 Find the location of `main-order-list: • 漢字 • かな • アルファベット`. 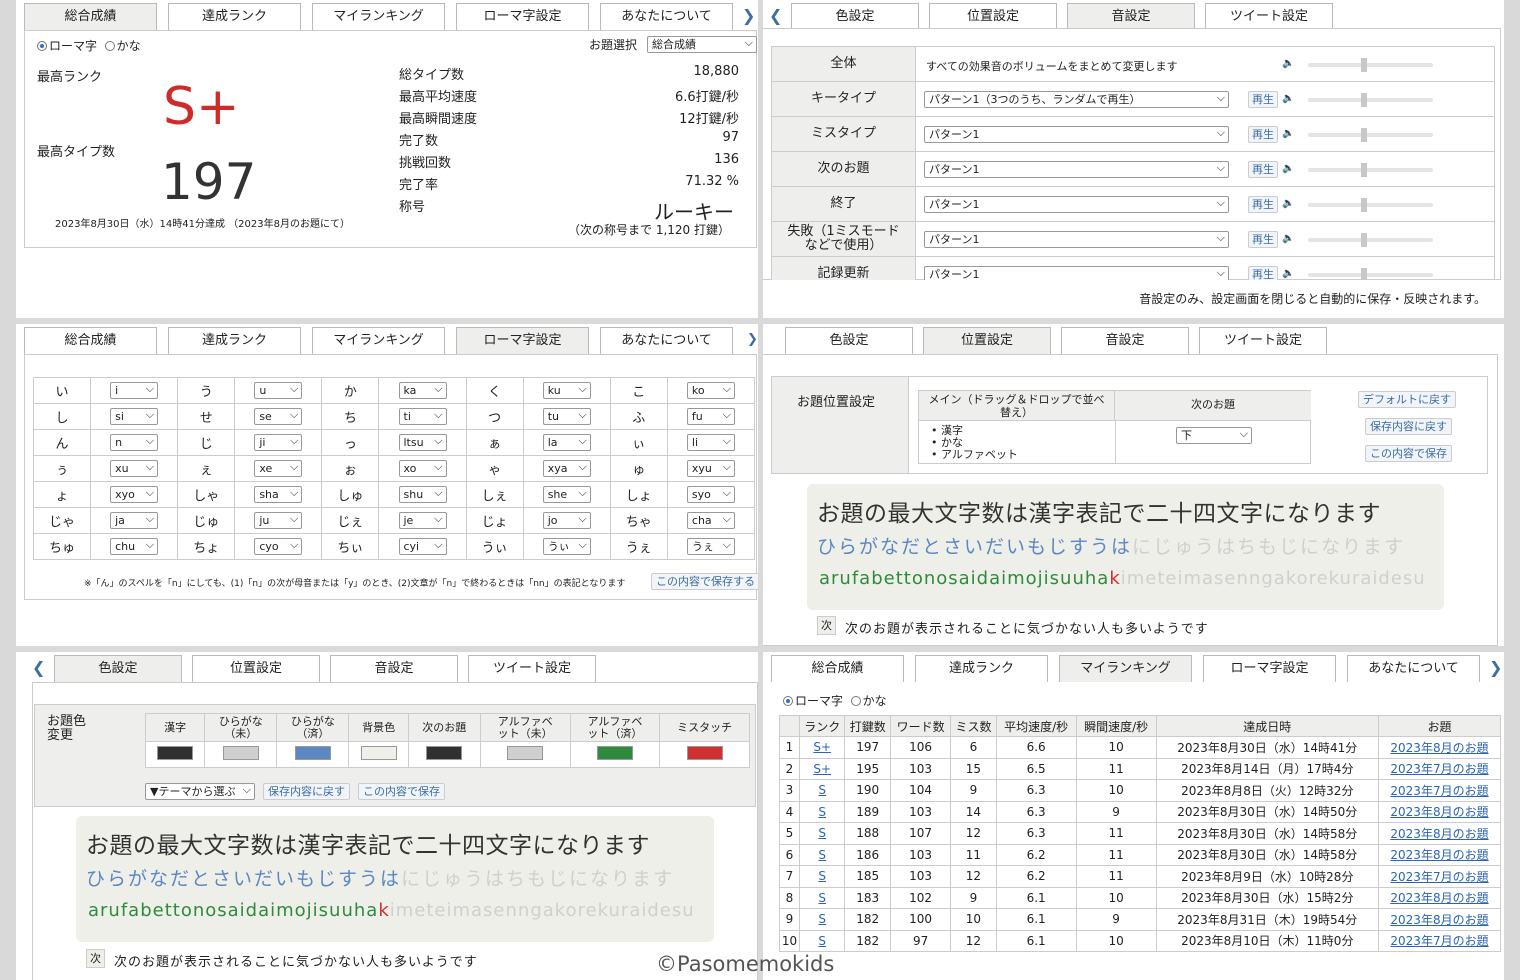

main-order-list: • 漢字 • かな • アルファベット is located at coordinates (974, 443).